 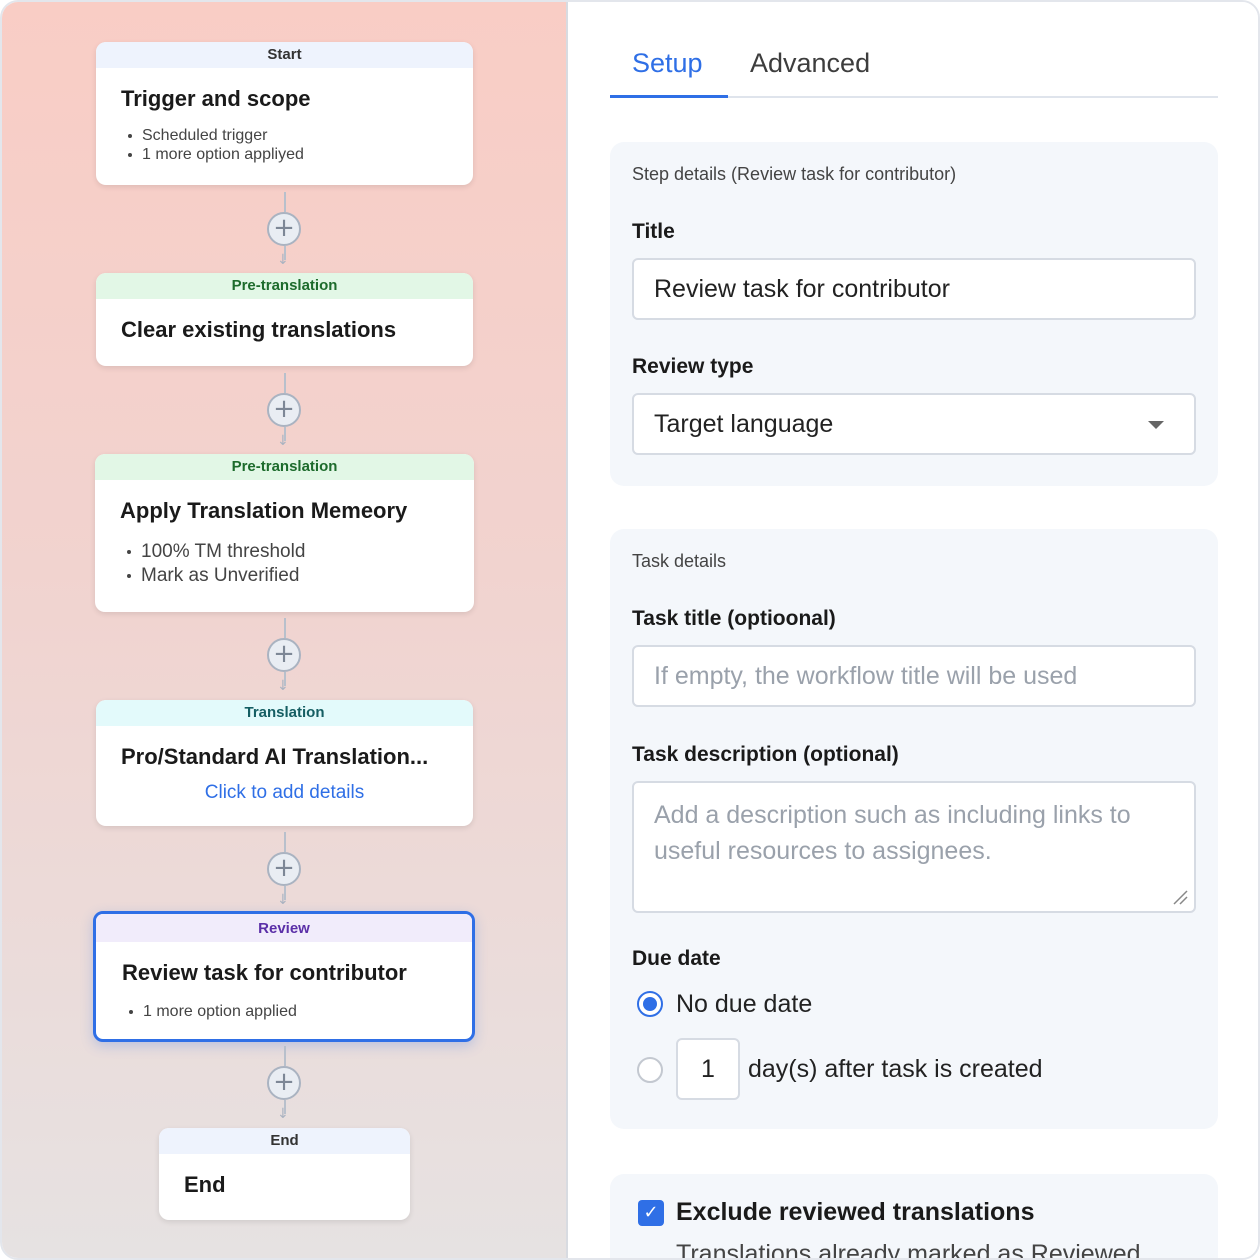 What do you see at coordinates (667, 63) in the screenshot?
I see `tab-setup: Setup` at bounding box center [667, 63].